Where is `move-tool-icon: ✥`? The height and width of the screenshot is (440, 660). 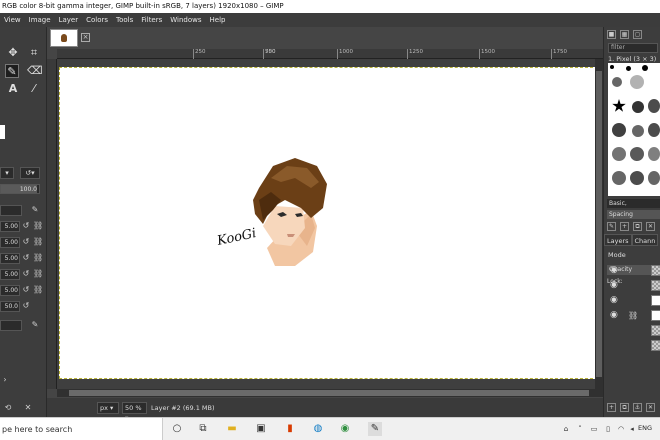
move-tool-icon: ✥ is located at coordinates (13, 53).